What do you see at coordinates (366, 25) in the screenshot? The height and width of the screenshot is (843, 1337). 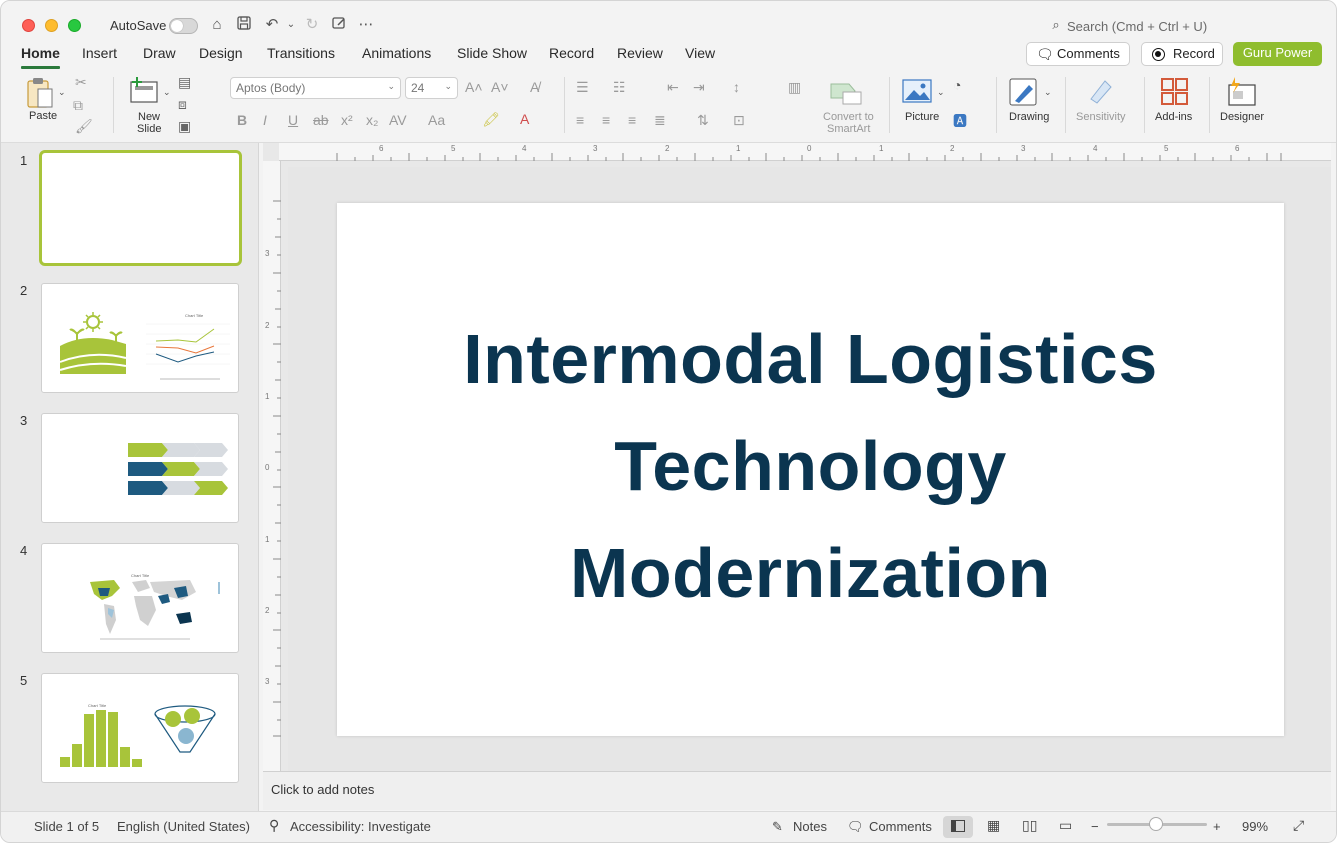 I see `more-icon: ⋯` at bounding box center [366, 25].